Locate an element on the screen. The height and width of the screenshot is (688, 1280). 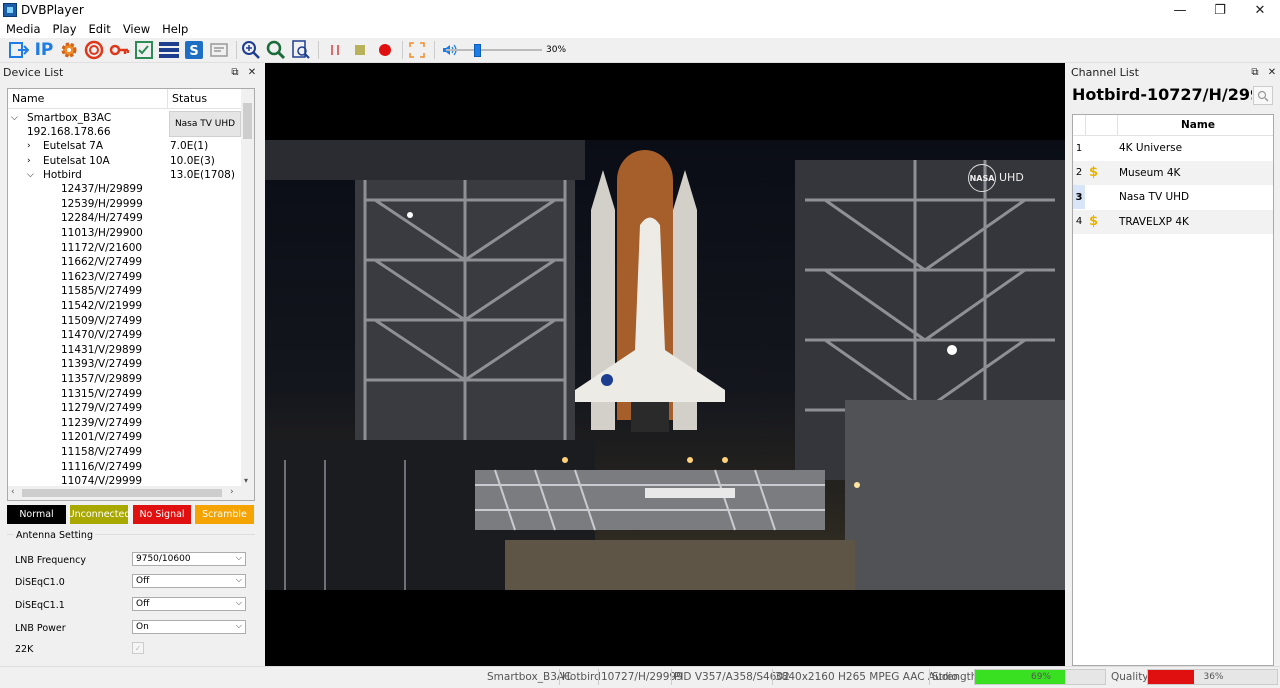
legend-no-signal: No Signal is located at coordinates (162, 514).